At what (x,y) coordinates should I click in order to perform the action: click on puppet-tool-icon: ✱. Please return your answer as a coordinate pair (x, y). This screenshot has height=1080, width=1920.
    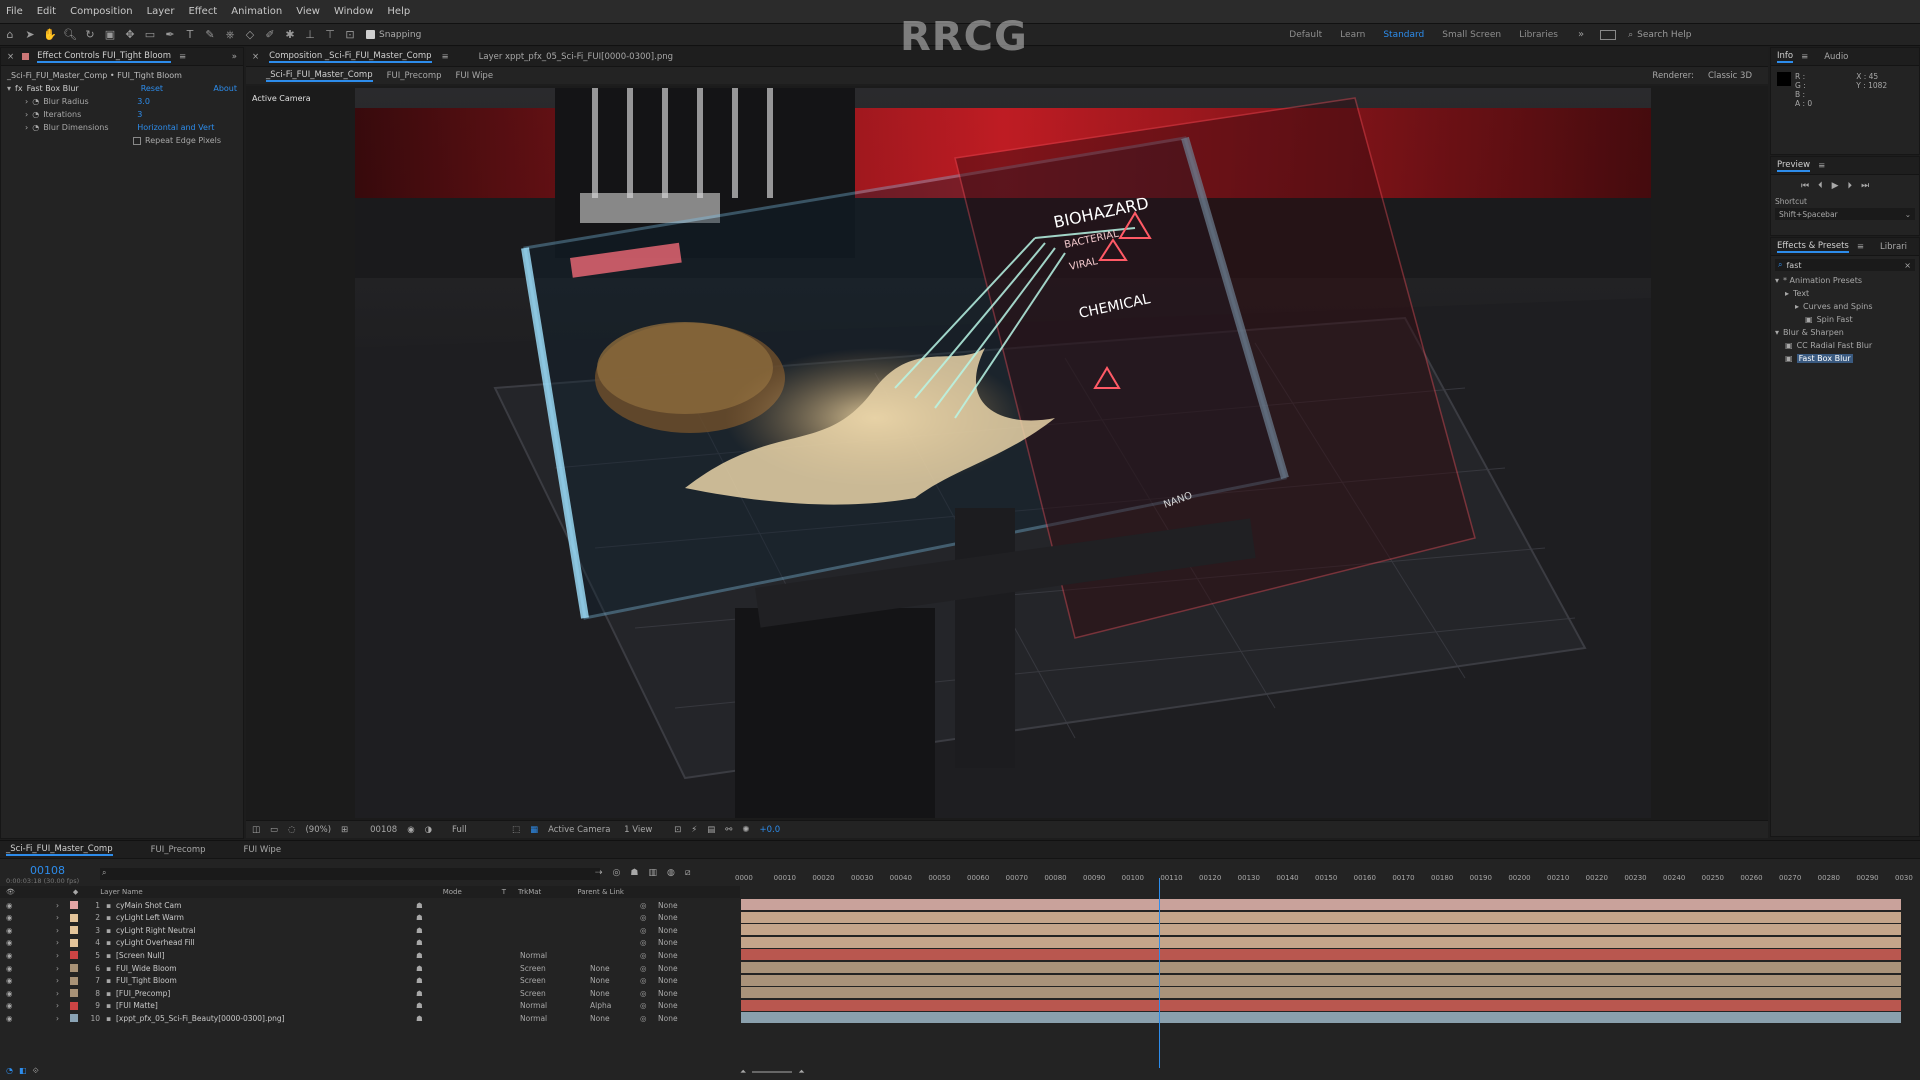
    Looking at the image, I should click on (290, 35).